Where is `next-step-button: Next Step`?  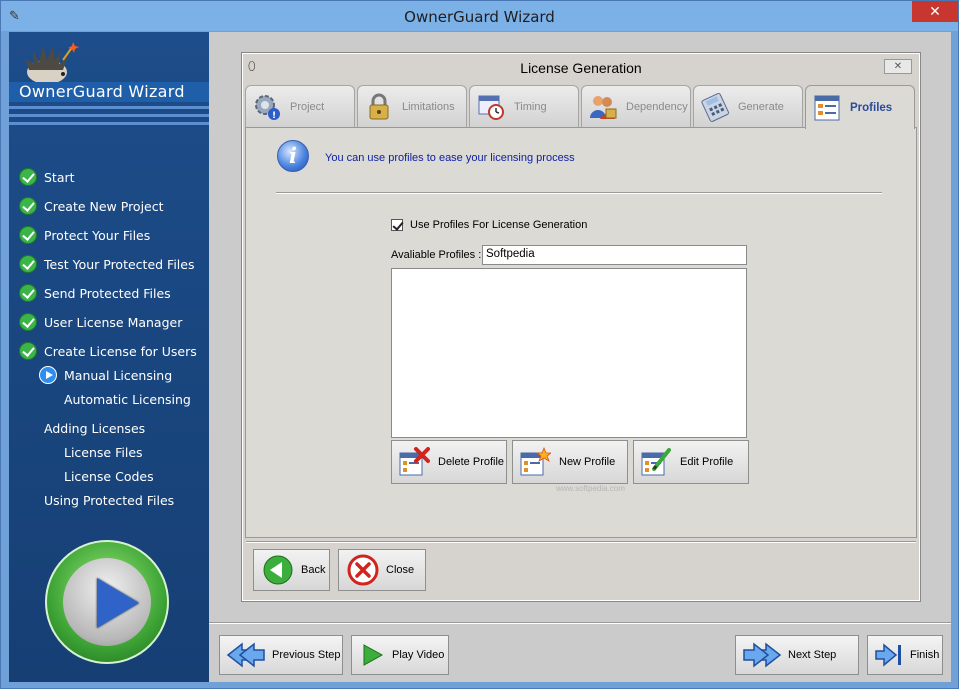
next-step-button: Next Step is located at coordinates (797, 655).